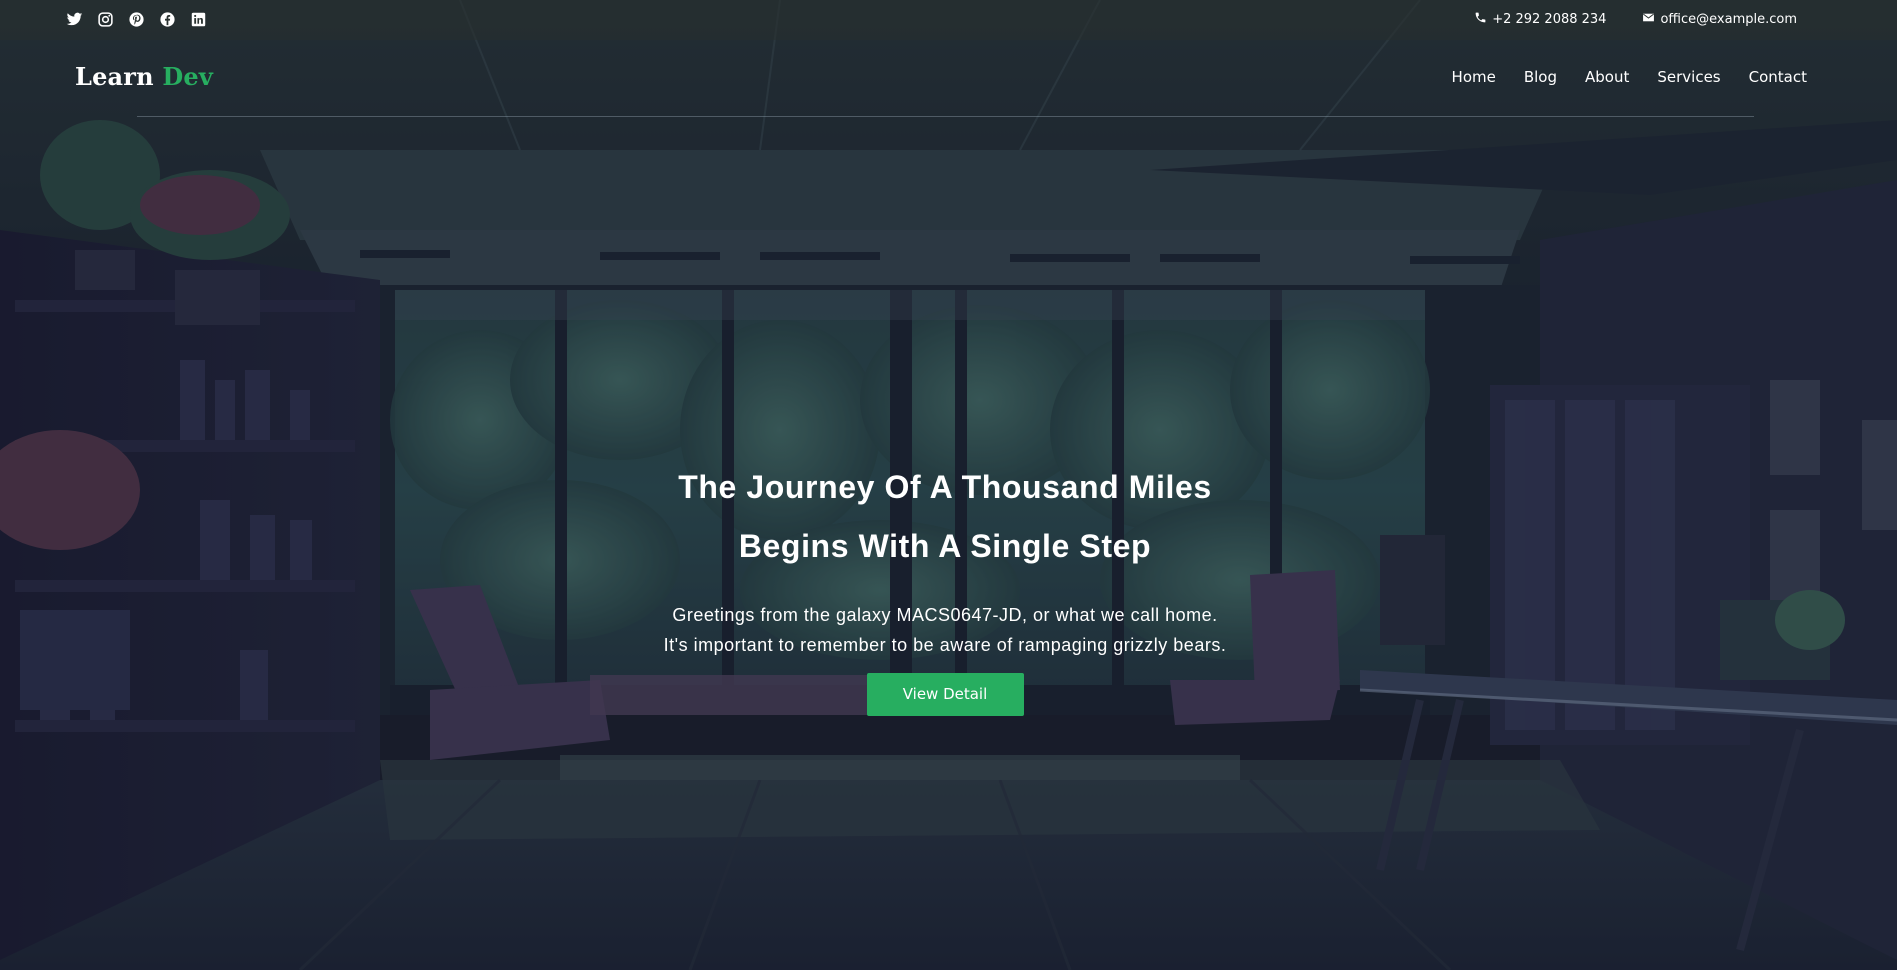  What do you see at coordinates (1728, 19) in the screenshot?
I see `email-address: office@example.com` at bounding box center [1728, 19].